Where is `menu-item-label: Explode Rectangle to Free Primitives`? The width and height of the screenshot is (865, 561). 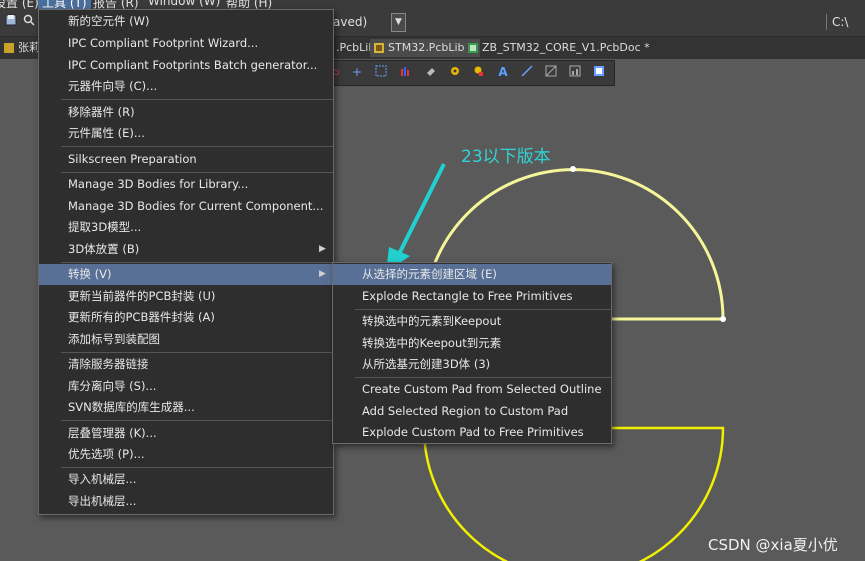
menu-item-label: Explode Rectangle to Free Primitives is located at coordinates (467, 296).